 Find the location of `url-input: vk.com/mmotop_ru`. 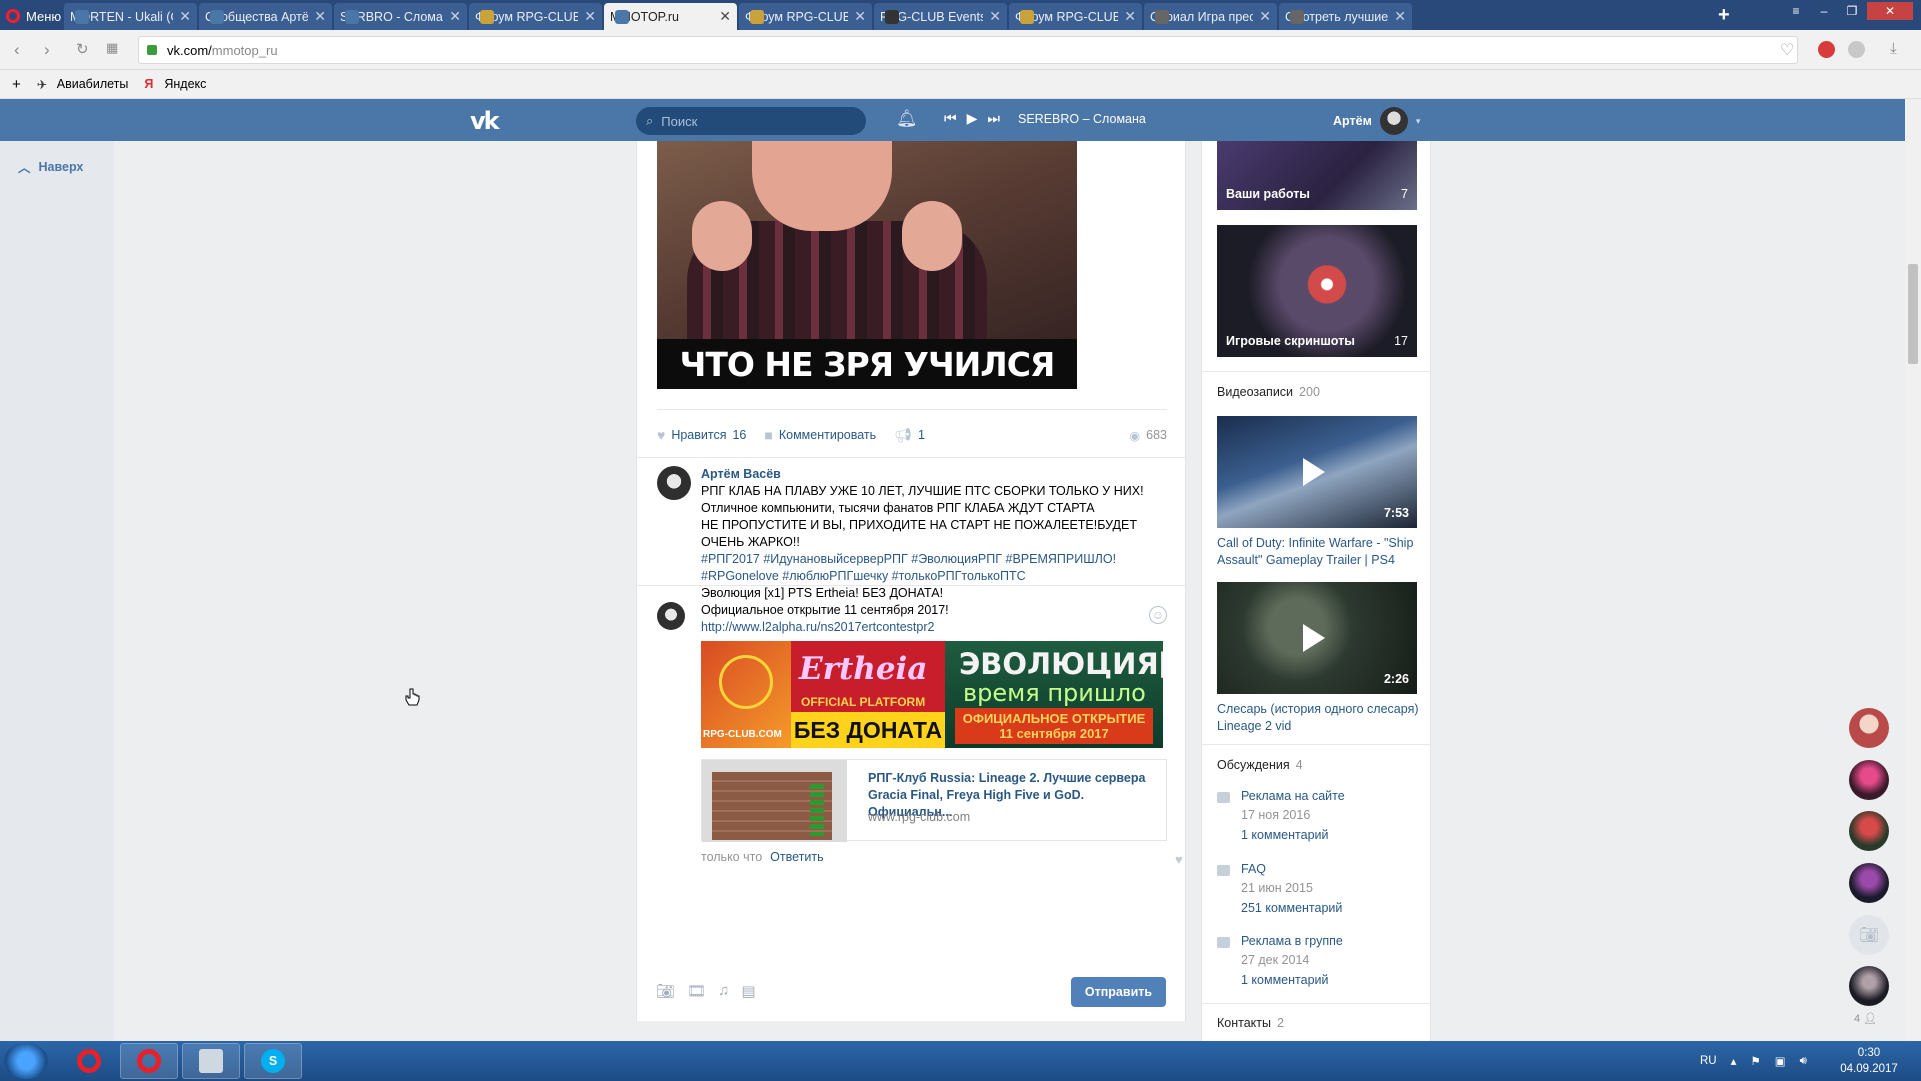

url-input: vk.com/mmotop_ru is located at coordinates (968, 50).